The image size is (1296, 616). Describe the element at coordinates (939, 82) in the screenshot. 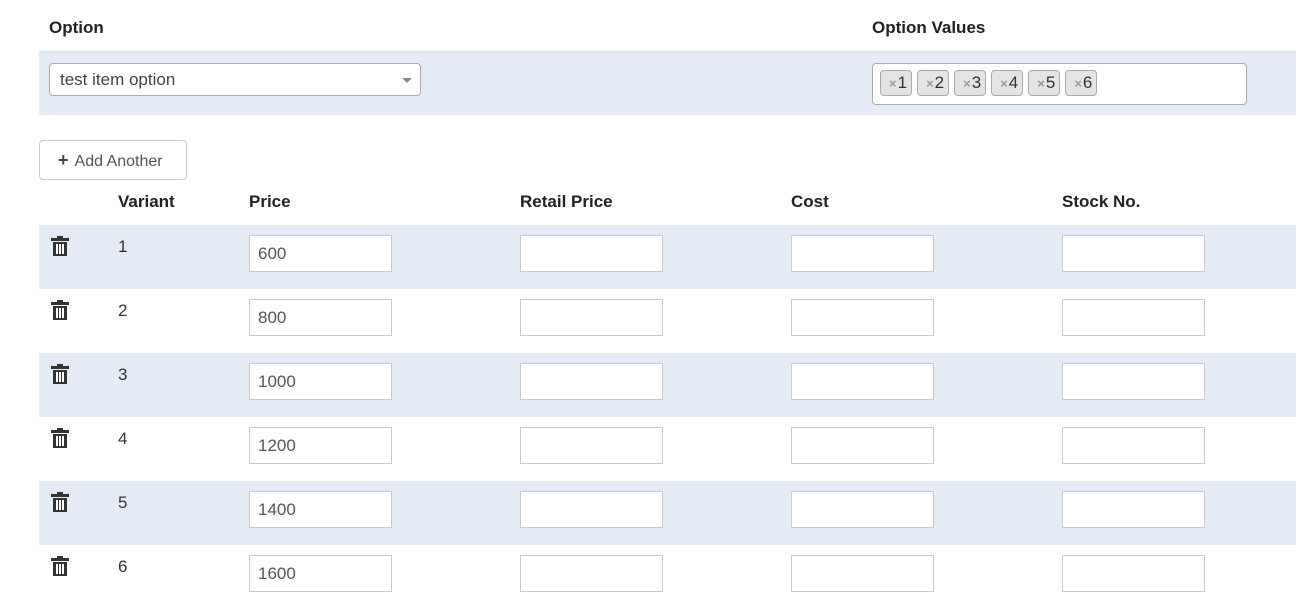

I see `option-value-label: 2` at that location.